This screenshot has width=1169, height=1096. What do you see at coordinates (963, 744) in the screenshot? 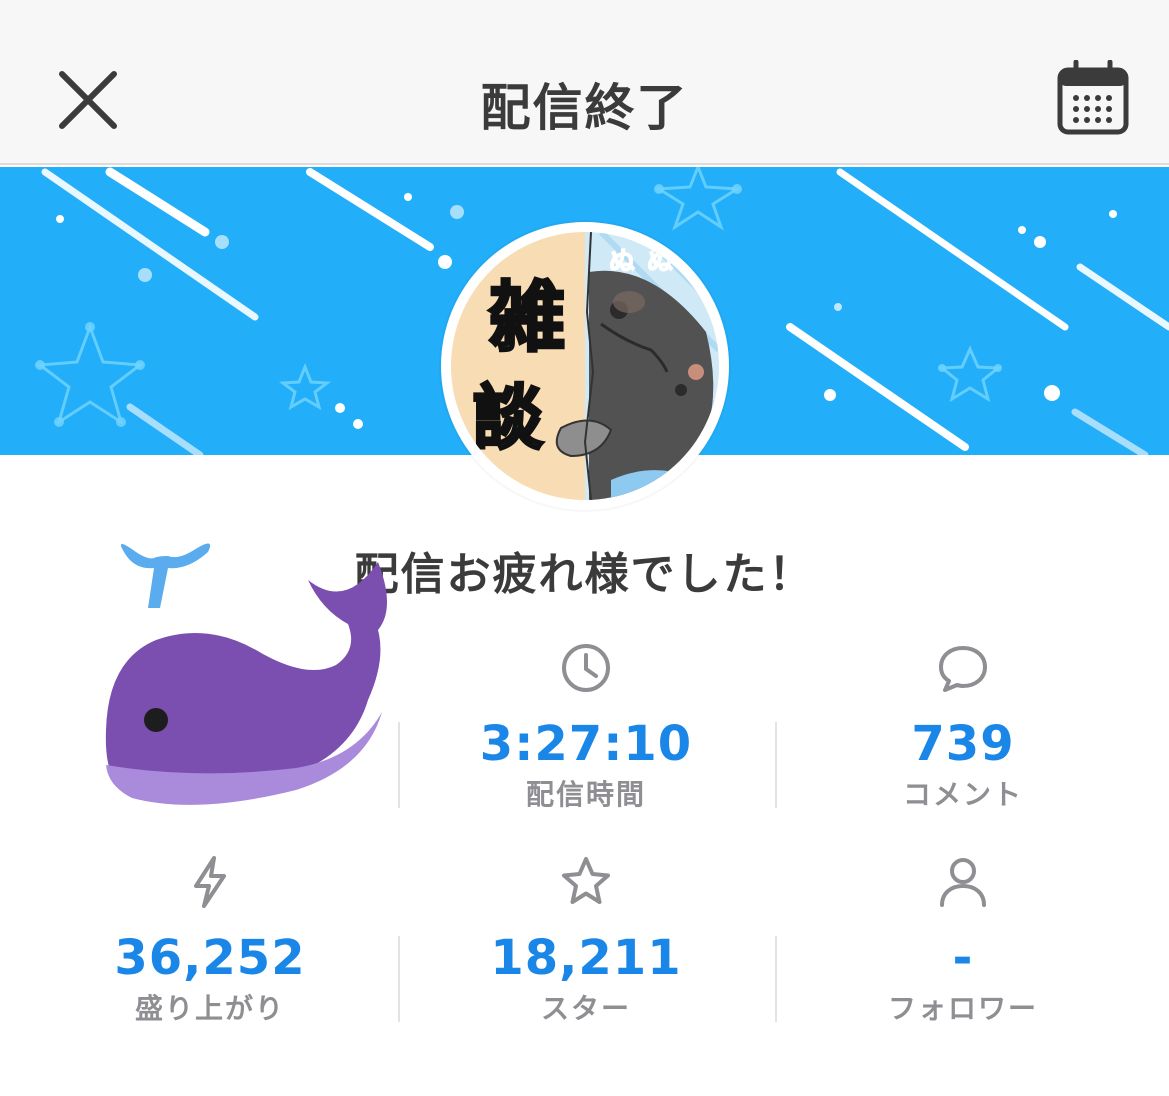
I see `stat-value: 739` at bounding box center [963, 744].